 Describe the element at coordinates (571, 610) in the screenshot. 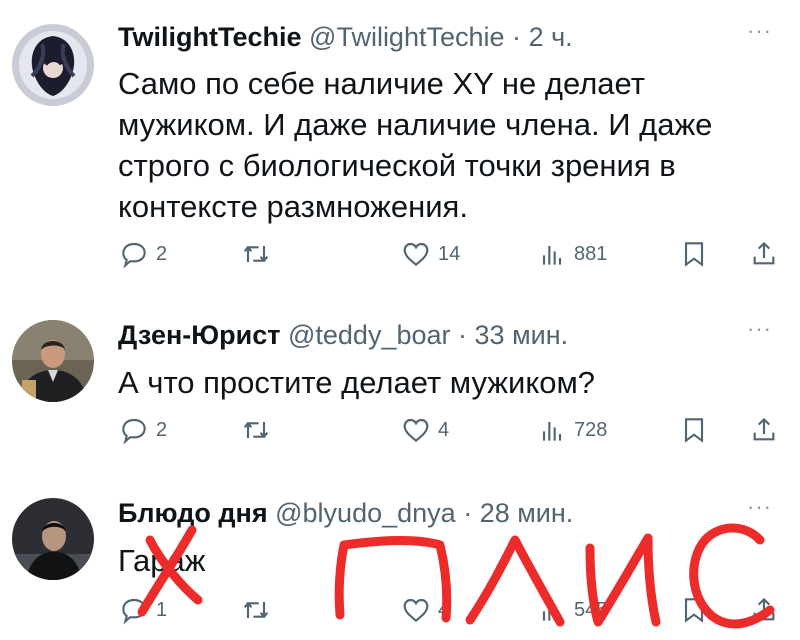

I see `views-button: 545` at that location.